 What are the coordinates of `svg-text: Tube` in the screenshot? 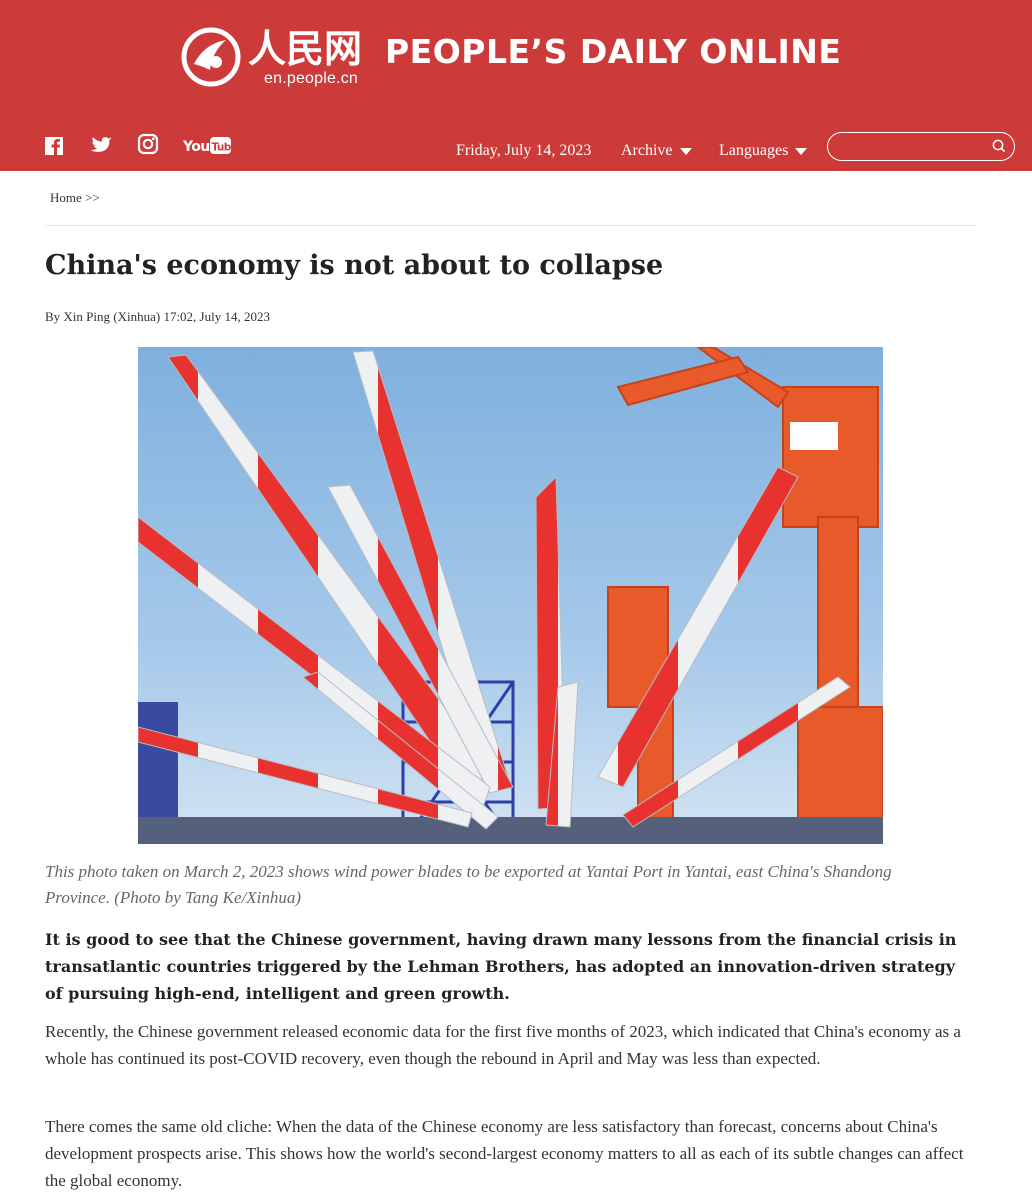 It's located at (222, 148).